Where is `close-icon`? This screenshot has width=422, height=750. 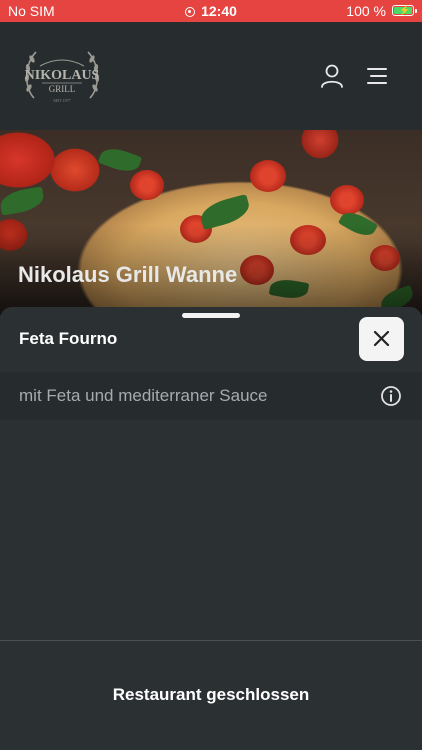 close-icon is located at coordinates (381, 338).